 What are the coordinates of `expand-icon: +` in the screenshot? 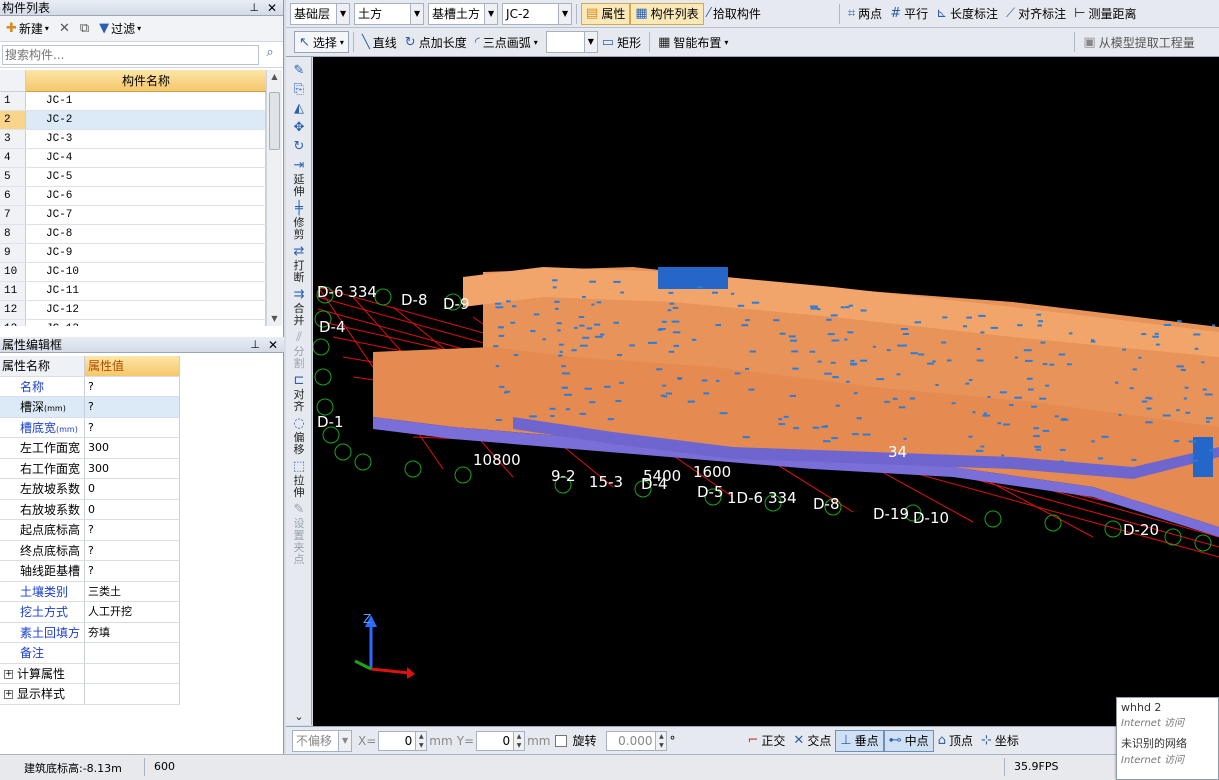 It's located at (8, 694).